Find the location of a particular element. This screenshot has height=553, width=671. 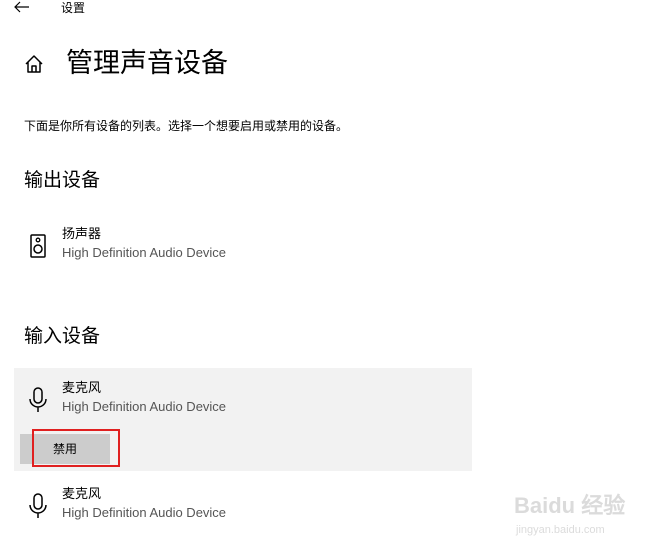

baidu-watermark: Baidu 经验 jingyan.baidu.com is located at coordinates (585, 513).